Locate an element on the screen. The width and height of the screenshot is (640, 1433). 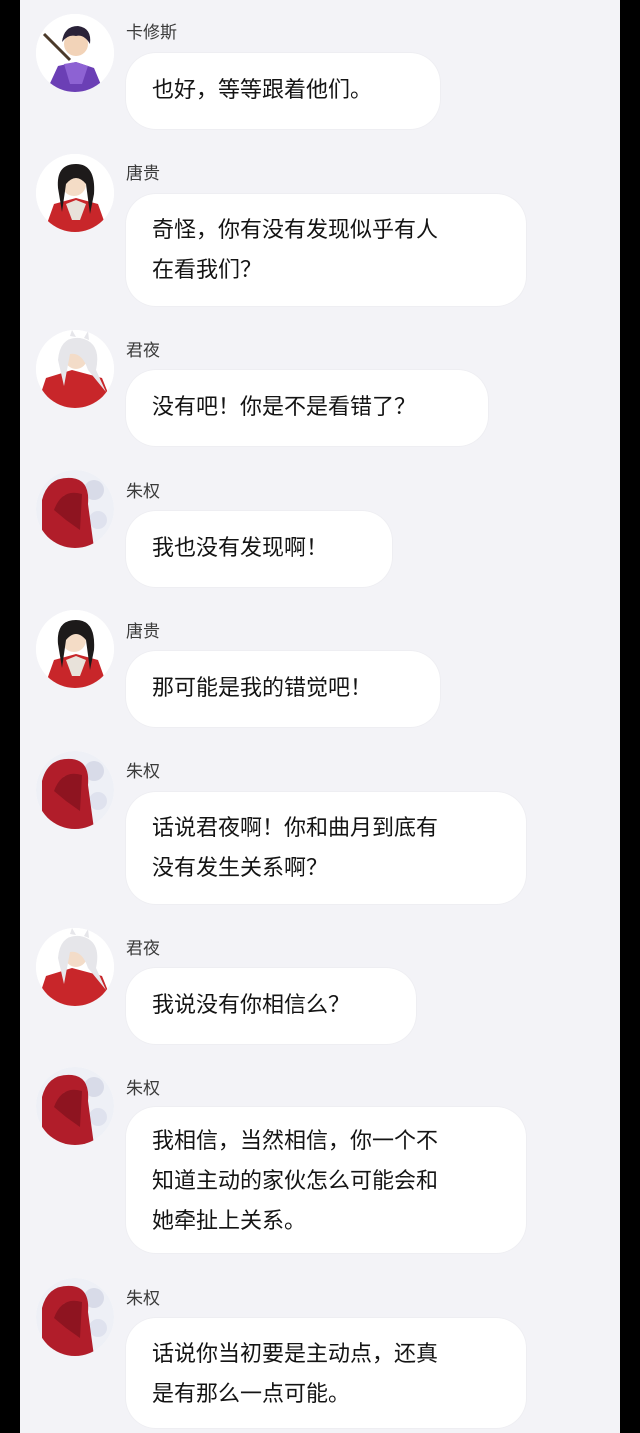
message-text-line: 奇怪，你有没有发现似乎有人 is located at coordinates (295, 230).